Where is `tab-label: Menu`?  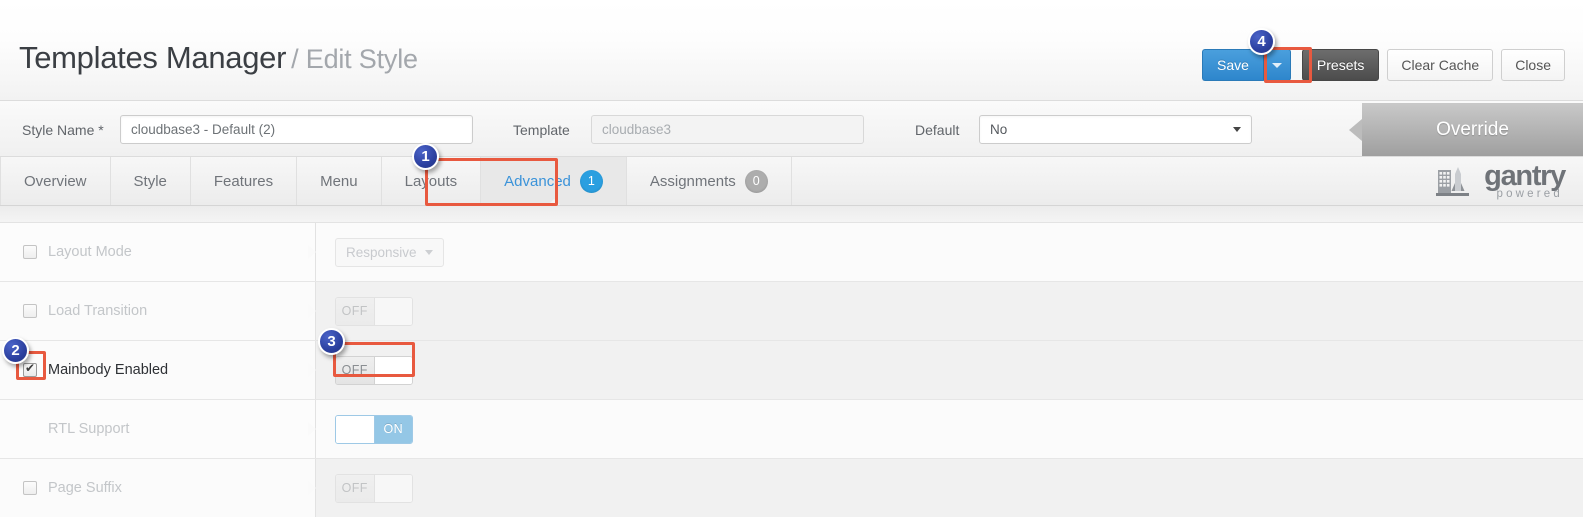 tab-label: Menu is located at coordinates (339, 181).